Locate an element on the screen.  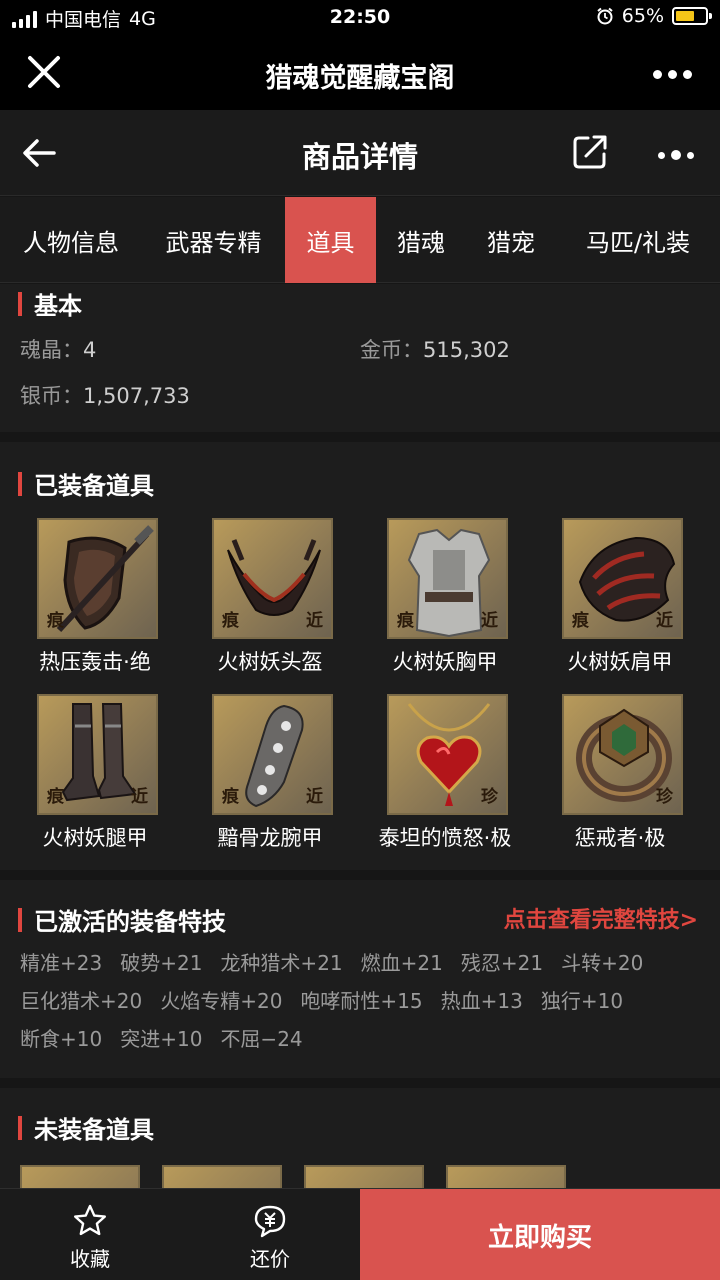
item-name: 泰坦的愤怒·极 is located at coordinates (445, 838).